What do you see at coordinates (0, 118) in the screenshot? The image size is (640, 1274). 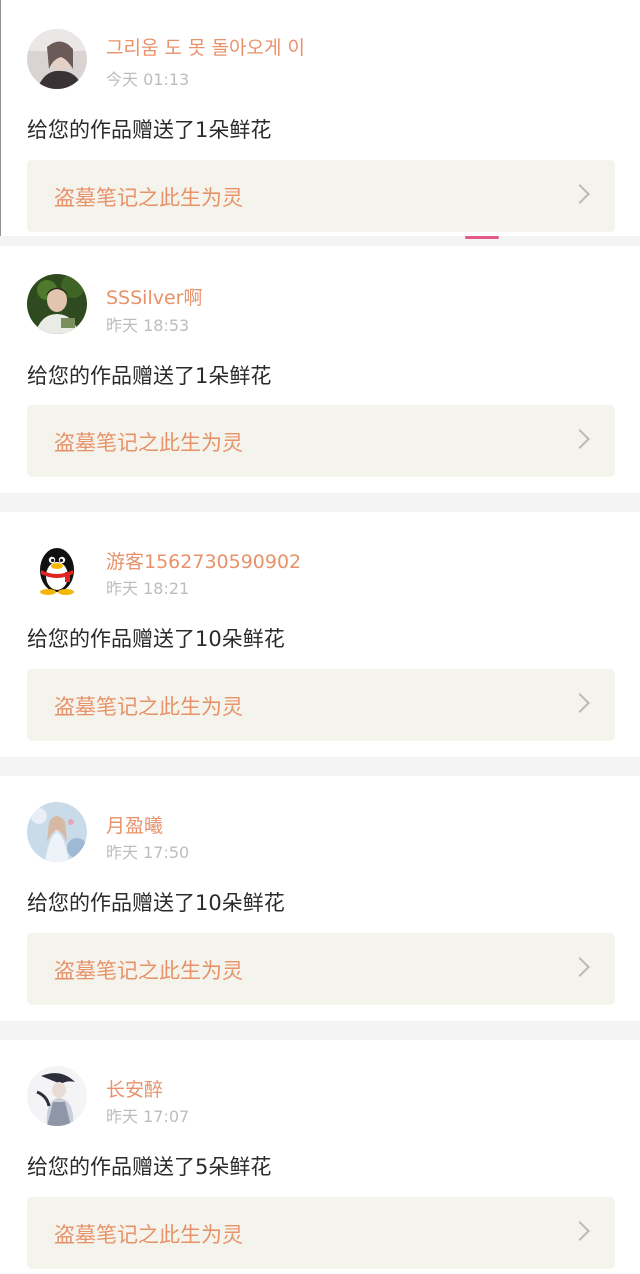 I see `left-edge-rule` at bounding box center [0, 118].